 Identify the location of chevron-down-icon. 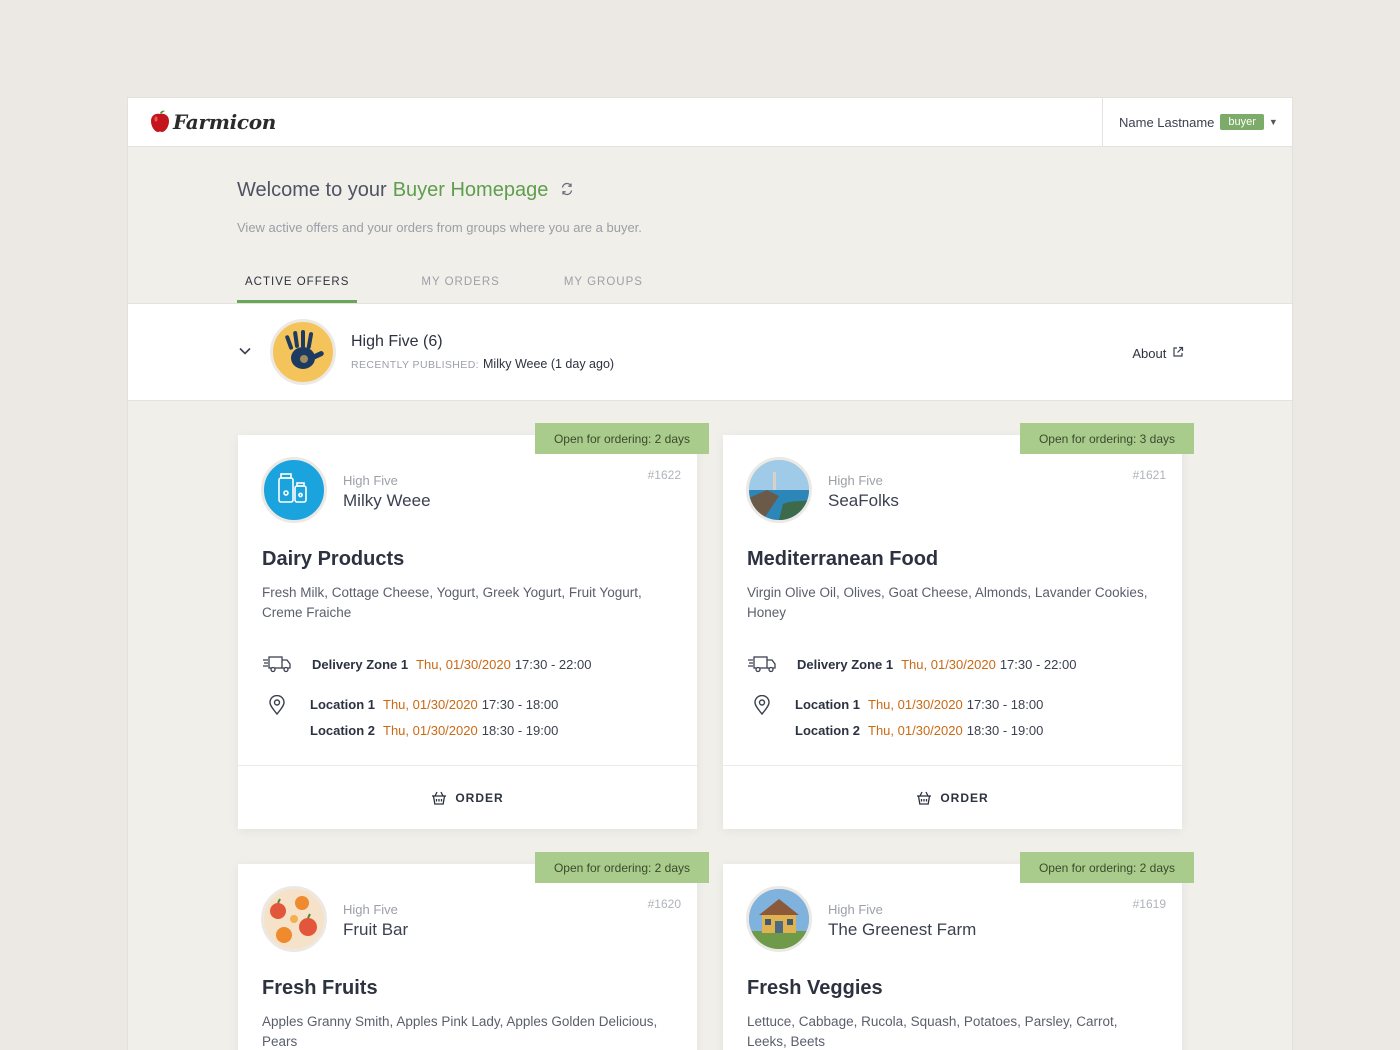
(245, 351).